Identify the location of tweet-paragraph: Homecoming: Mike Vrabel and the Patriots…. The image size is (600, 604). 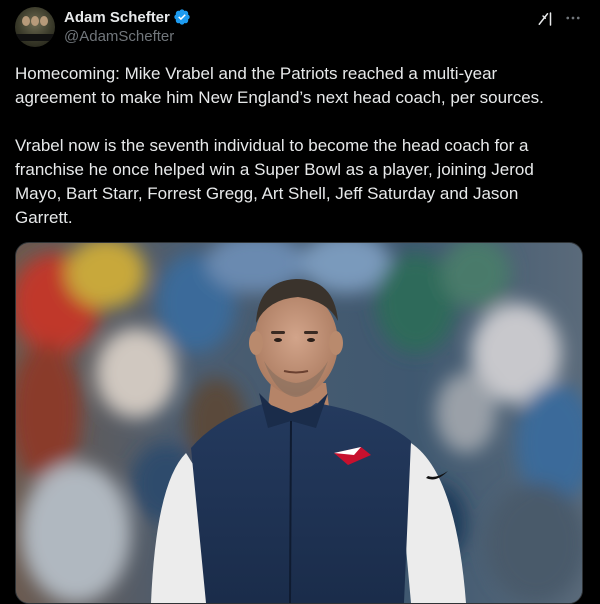
(279, 85).